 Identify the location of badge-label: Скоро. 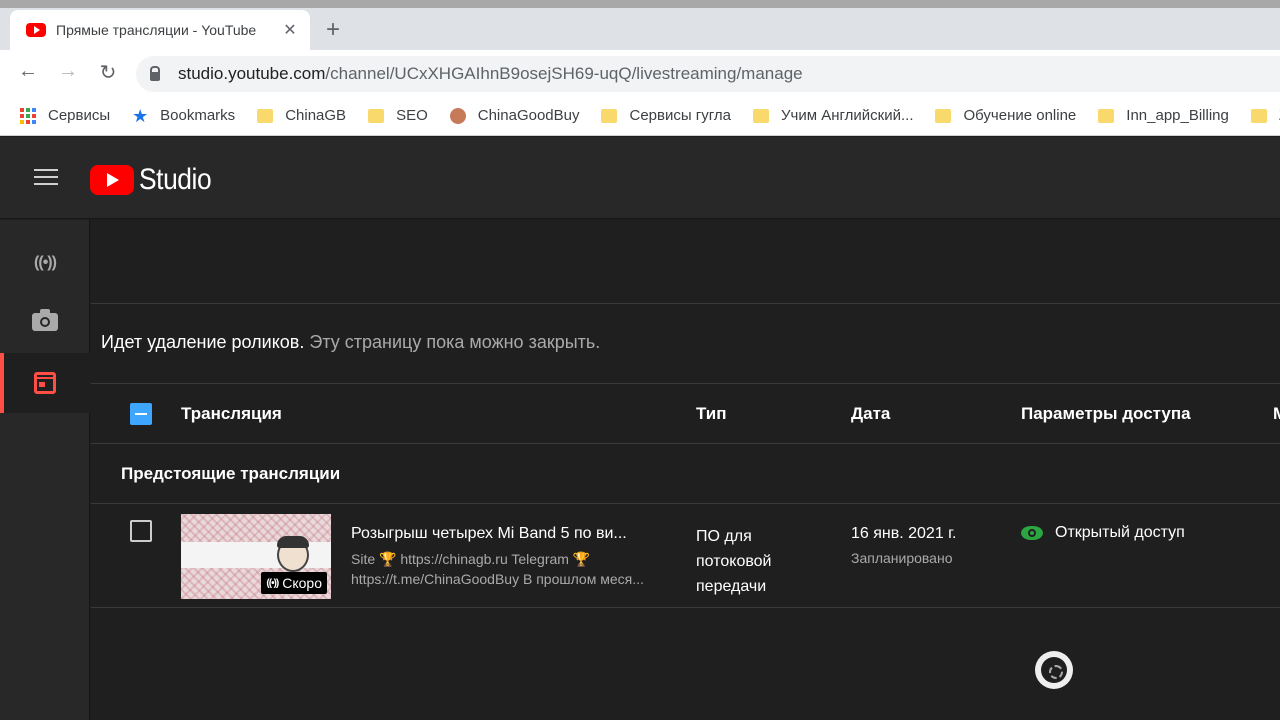
(302, 583).